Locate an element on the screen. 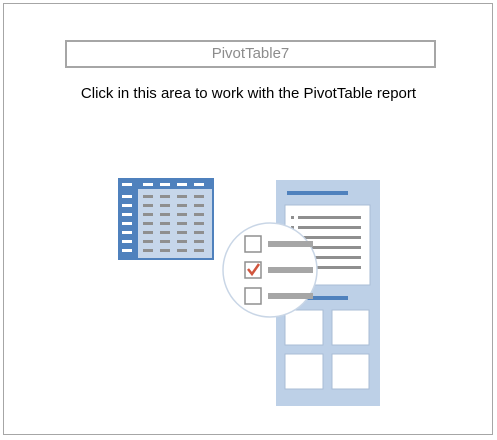  table-grid-icon is located at coordinates (166, 219).